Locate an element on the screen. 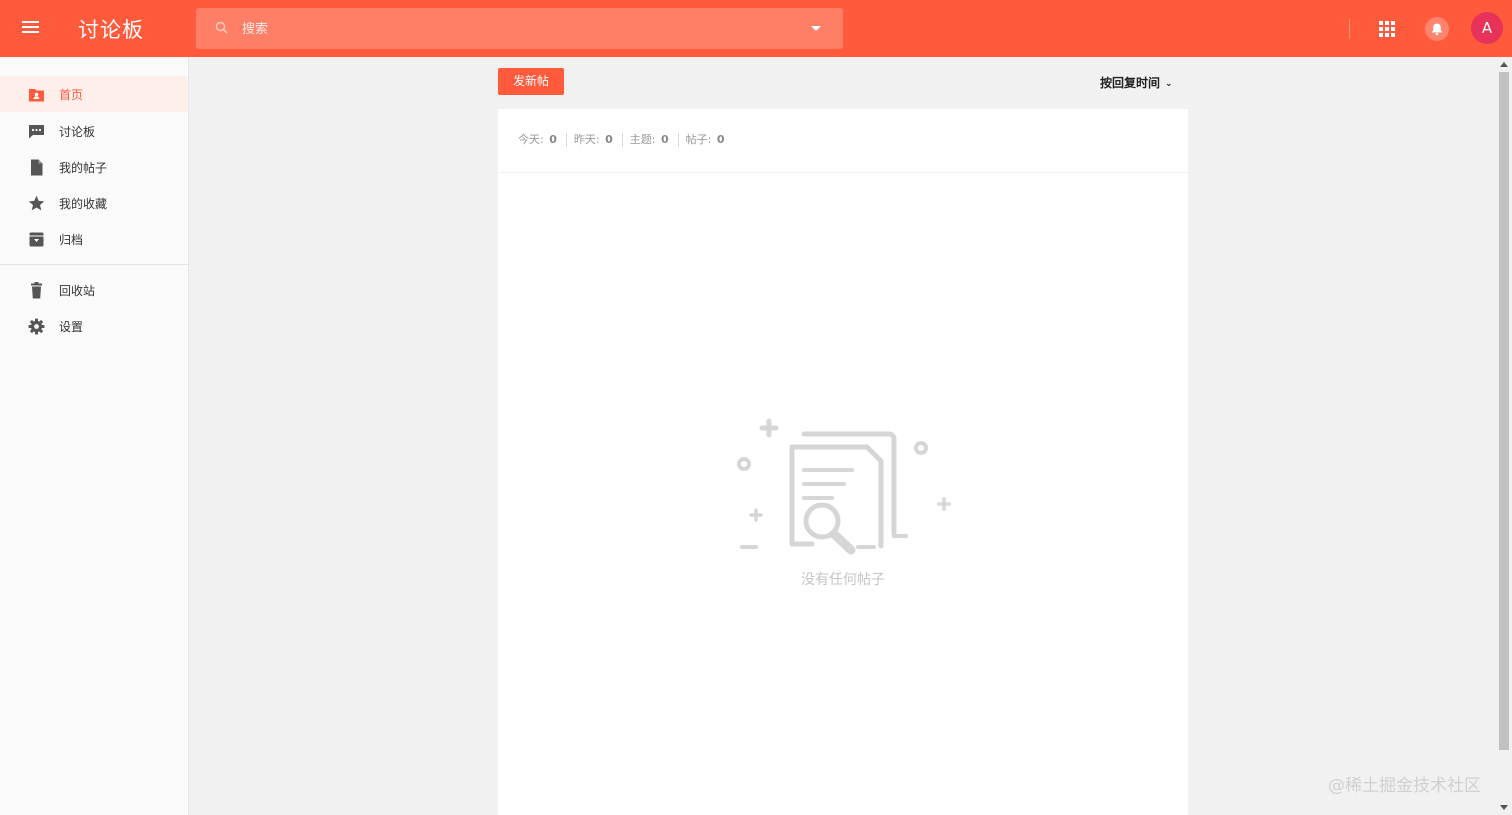 The width and height of the screenshot is (1512, 815). stat-today: 今天: 0 is located at coordinates (542, 140).